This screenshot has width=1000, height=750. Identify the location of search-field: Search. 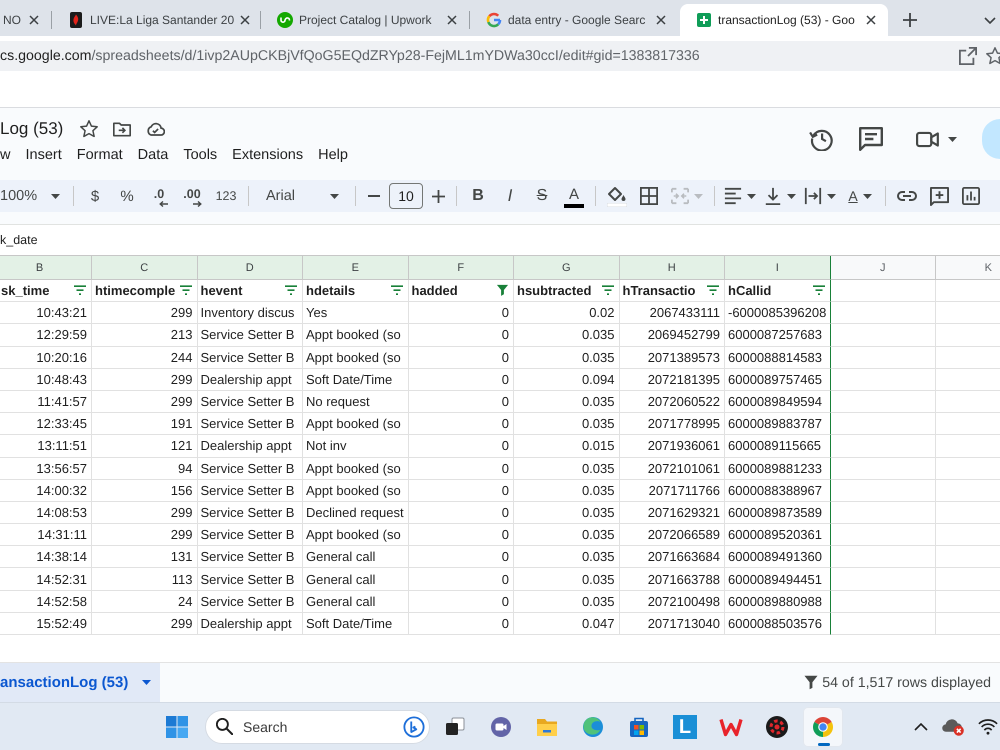
(318, 727).